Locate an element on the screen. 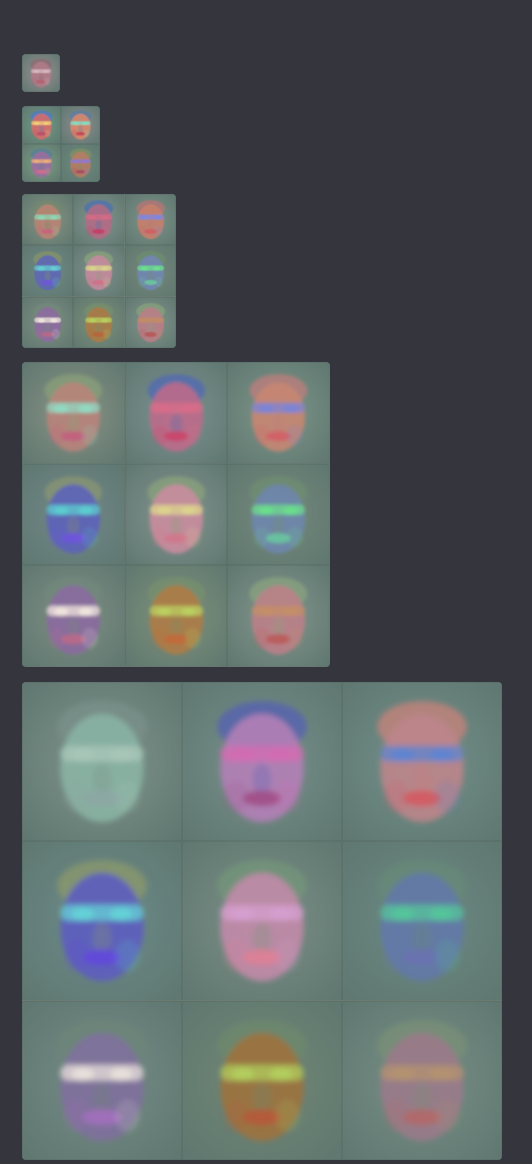  attachment-3x3-small-grid is located at coordinates (99, 271).